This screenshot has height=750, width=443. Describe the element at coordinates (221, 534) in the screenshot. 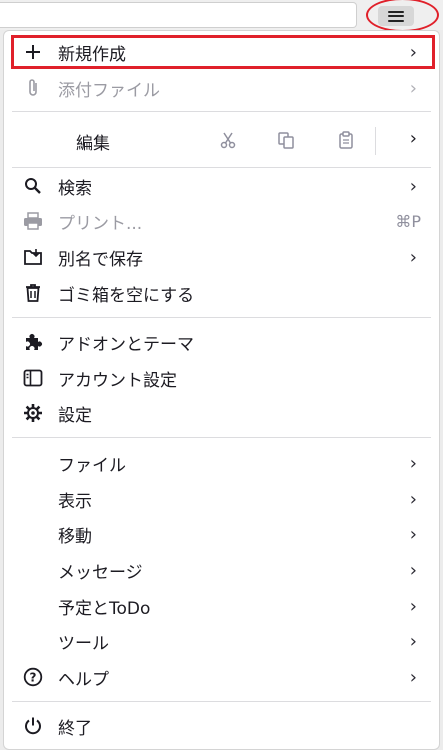

I see `menu-item-go: 移動 ›` at that location.